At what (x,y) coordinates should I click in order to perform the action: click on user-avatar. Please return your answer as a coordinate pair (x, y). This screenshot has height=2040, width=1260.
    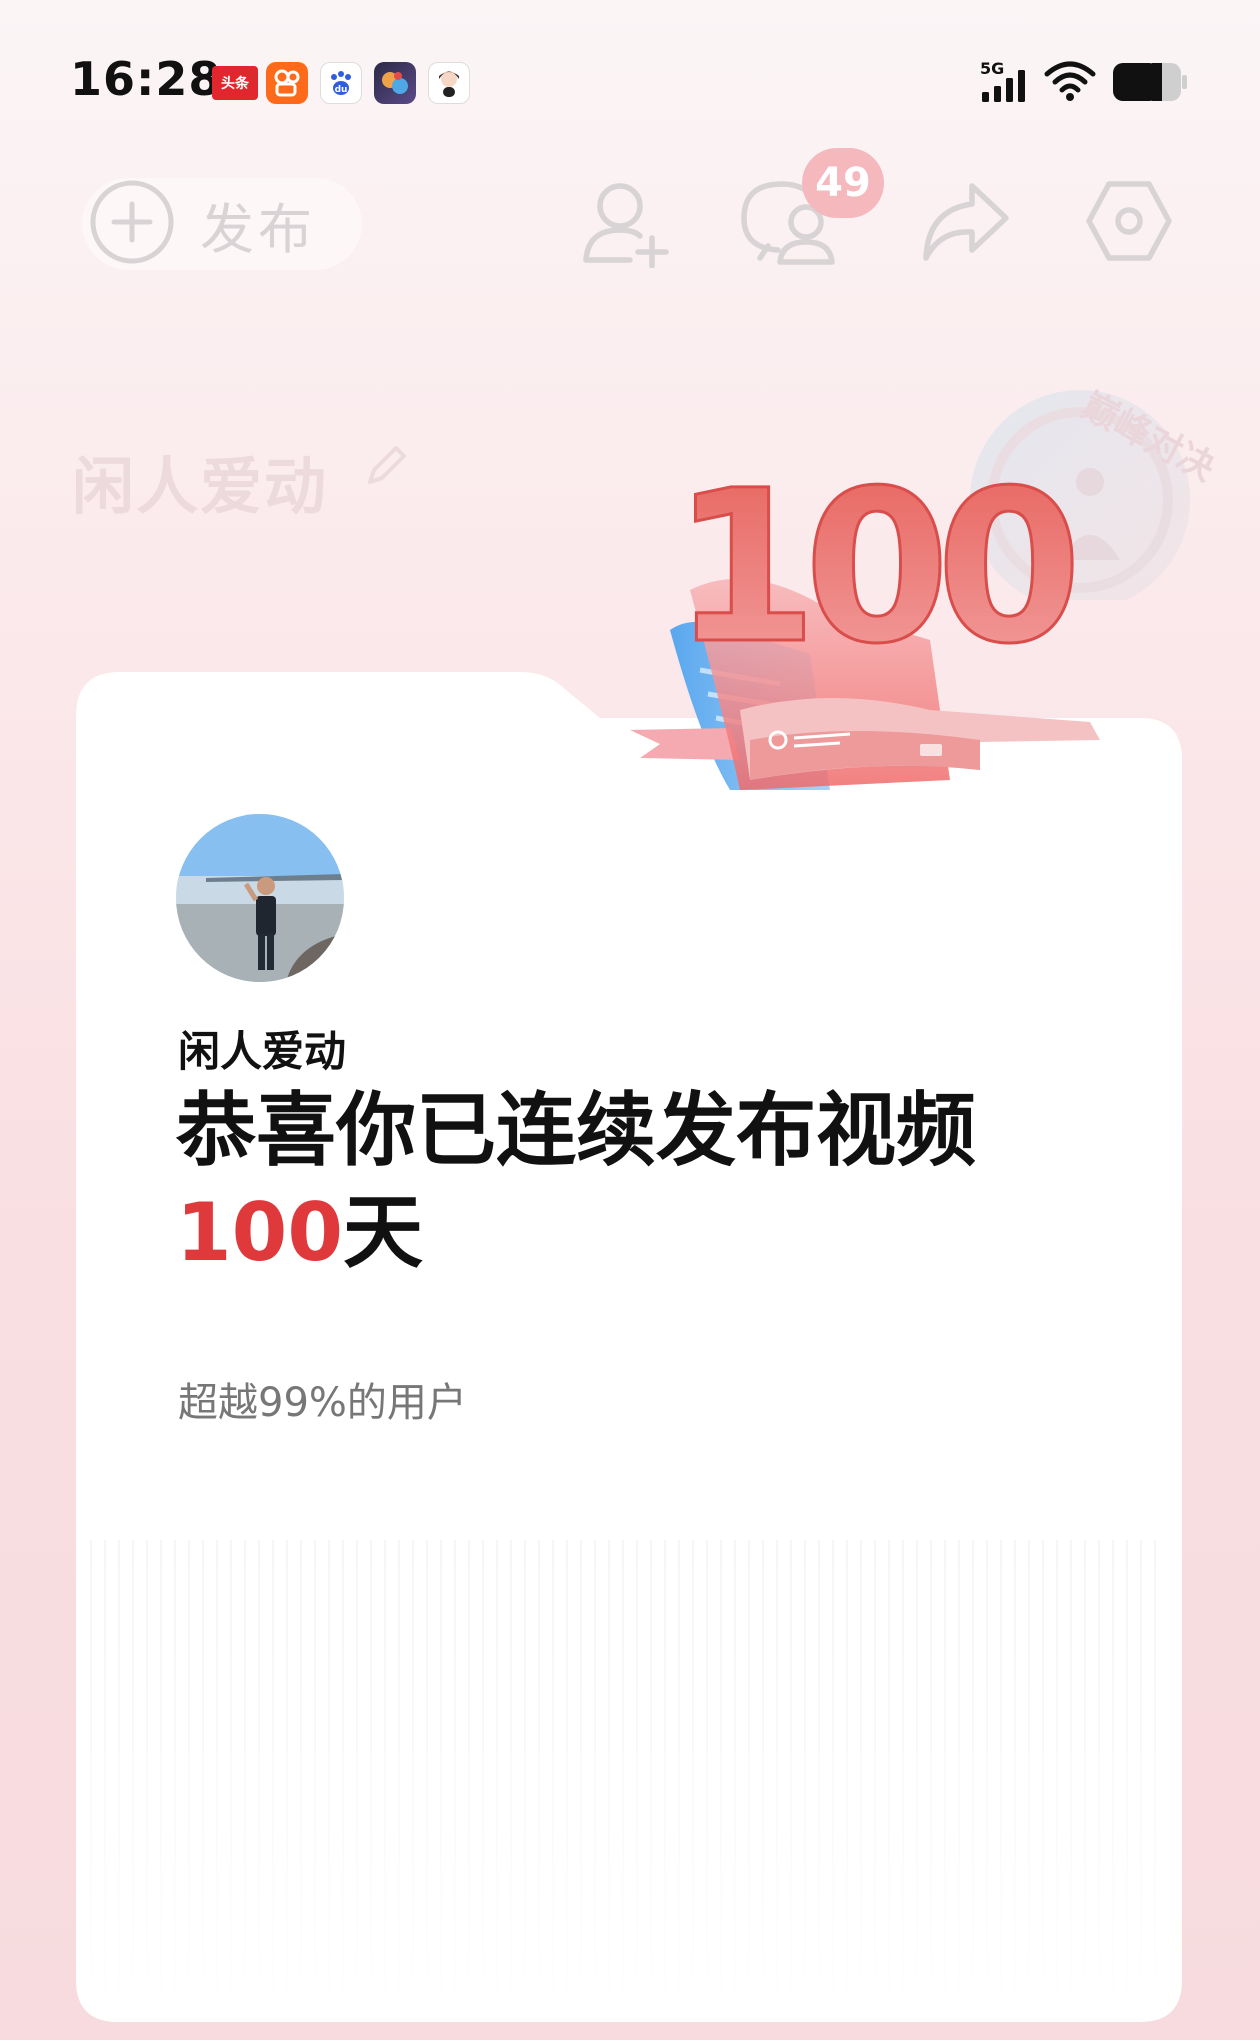
    Looking at the image, I should click on (260, 898).